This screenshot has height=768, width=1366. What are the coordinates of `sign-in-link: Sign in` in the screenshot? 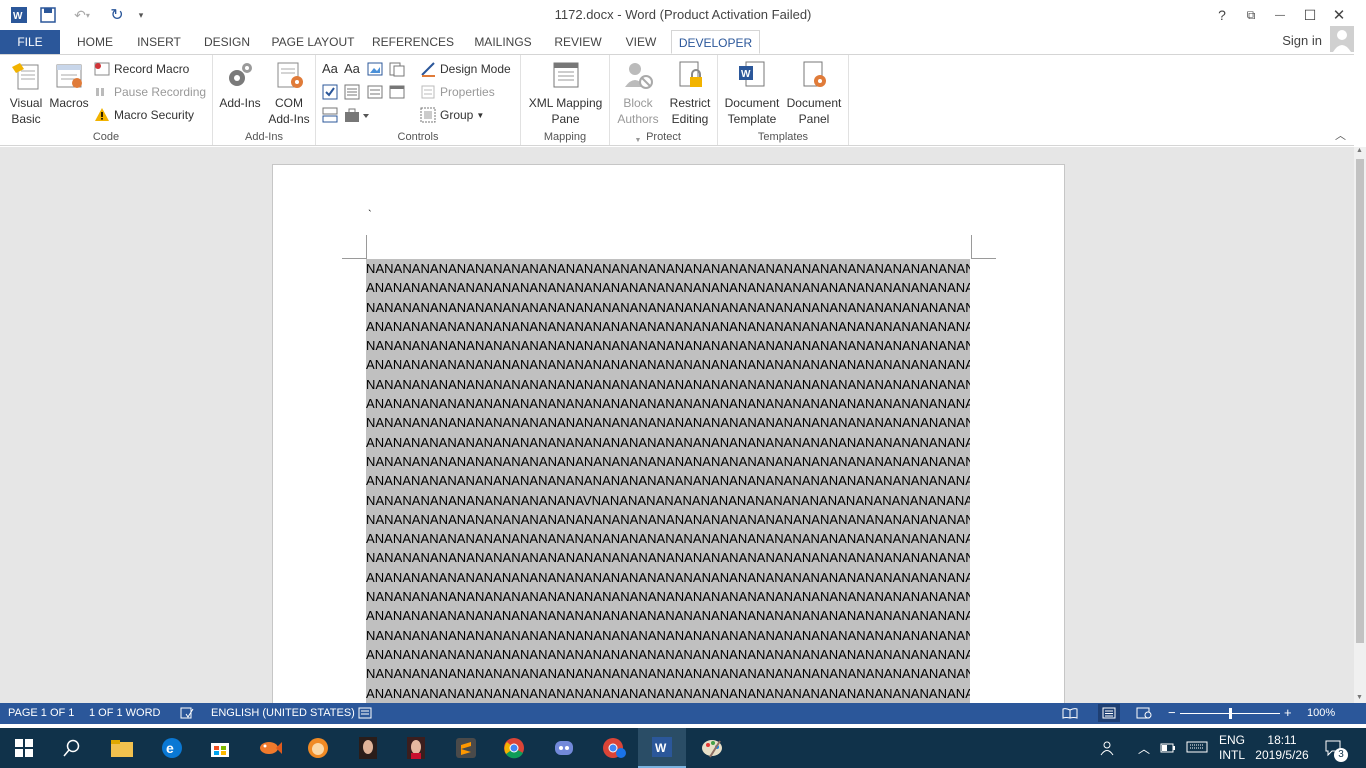 It's located at (1302, 40).